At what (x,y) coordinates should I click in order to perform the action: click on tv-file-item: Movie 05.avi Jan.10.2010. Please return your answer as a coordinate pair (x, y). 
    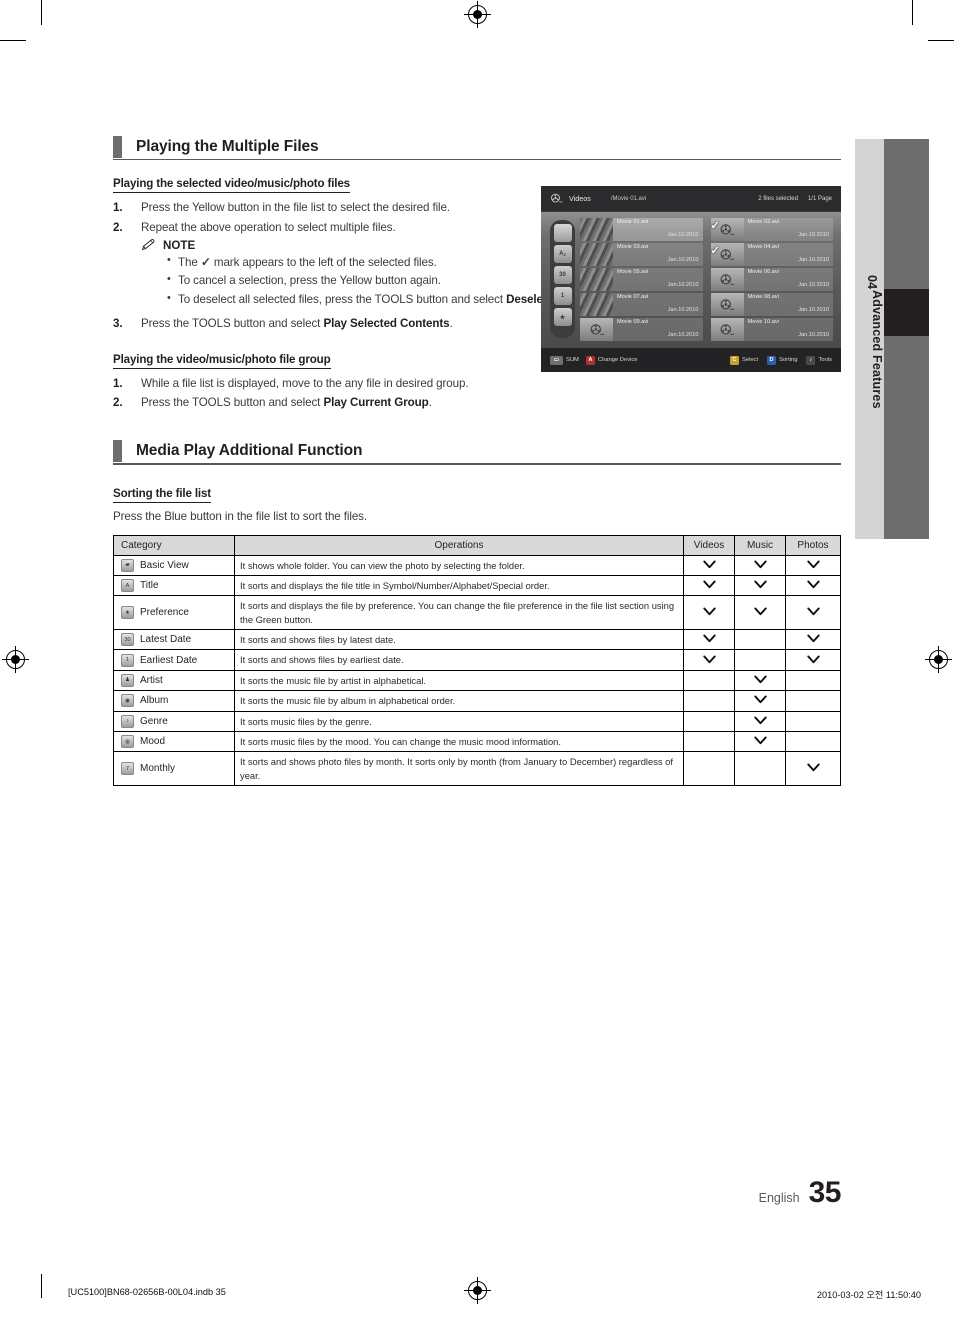
    Looking at the image, I should click on (641, 279).